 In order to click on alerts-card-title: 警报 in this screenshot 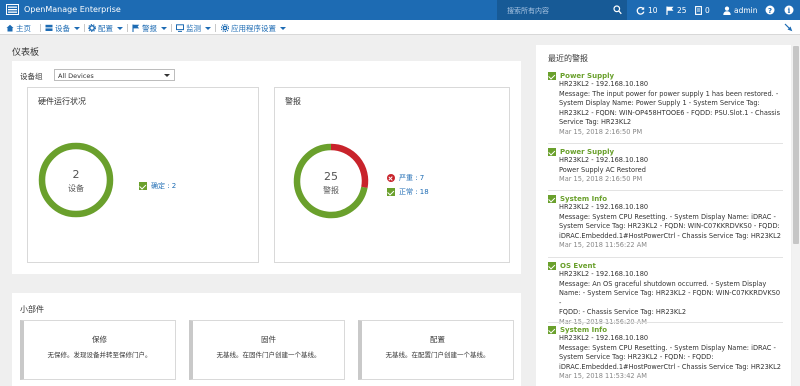, I will do `click(293, 101)`.